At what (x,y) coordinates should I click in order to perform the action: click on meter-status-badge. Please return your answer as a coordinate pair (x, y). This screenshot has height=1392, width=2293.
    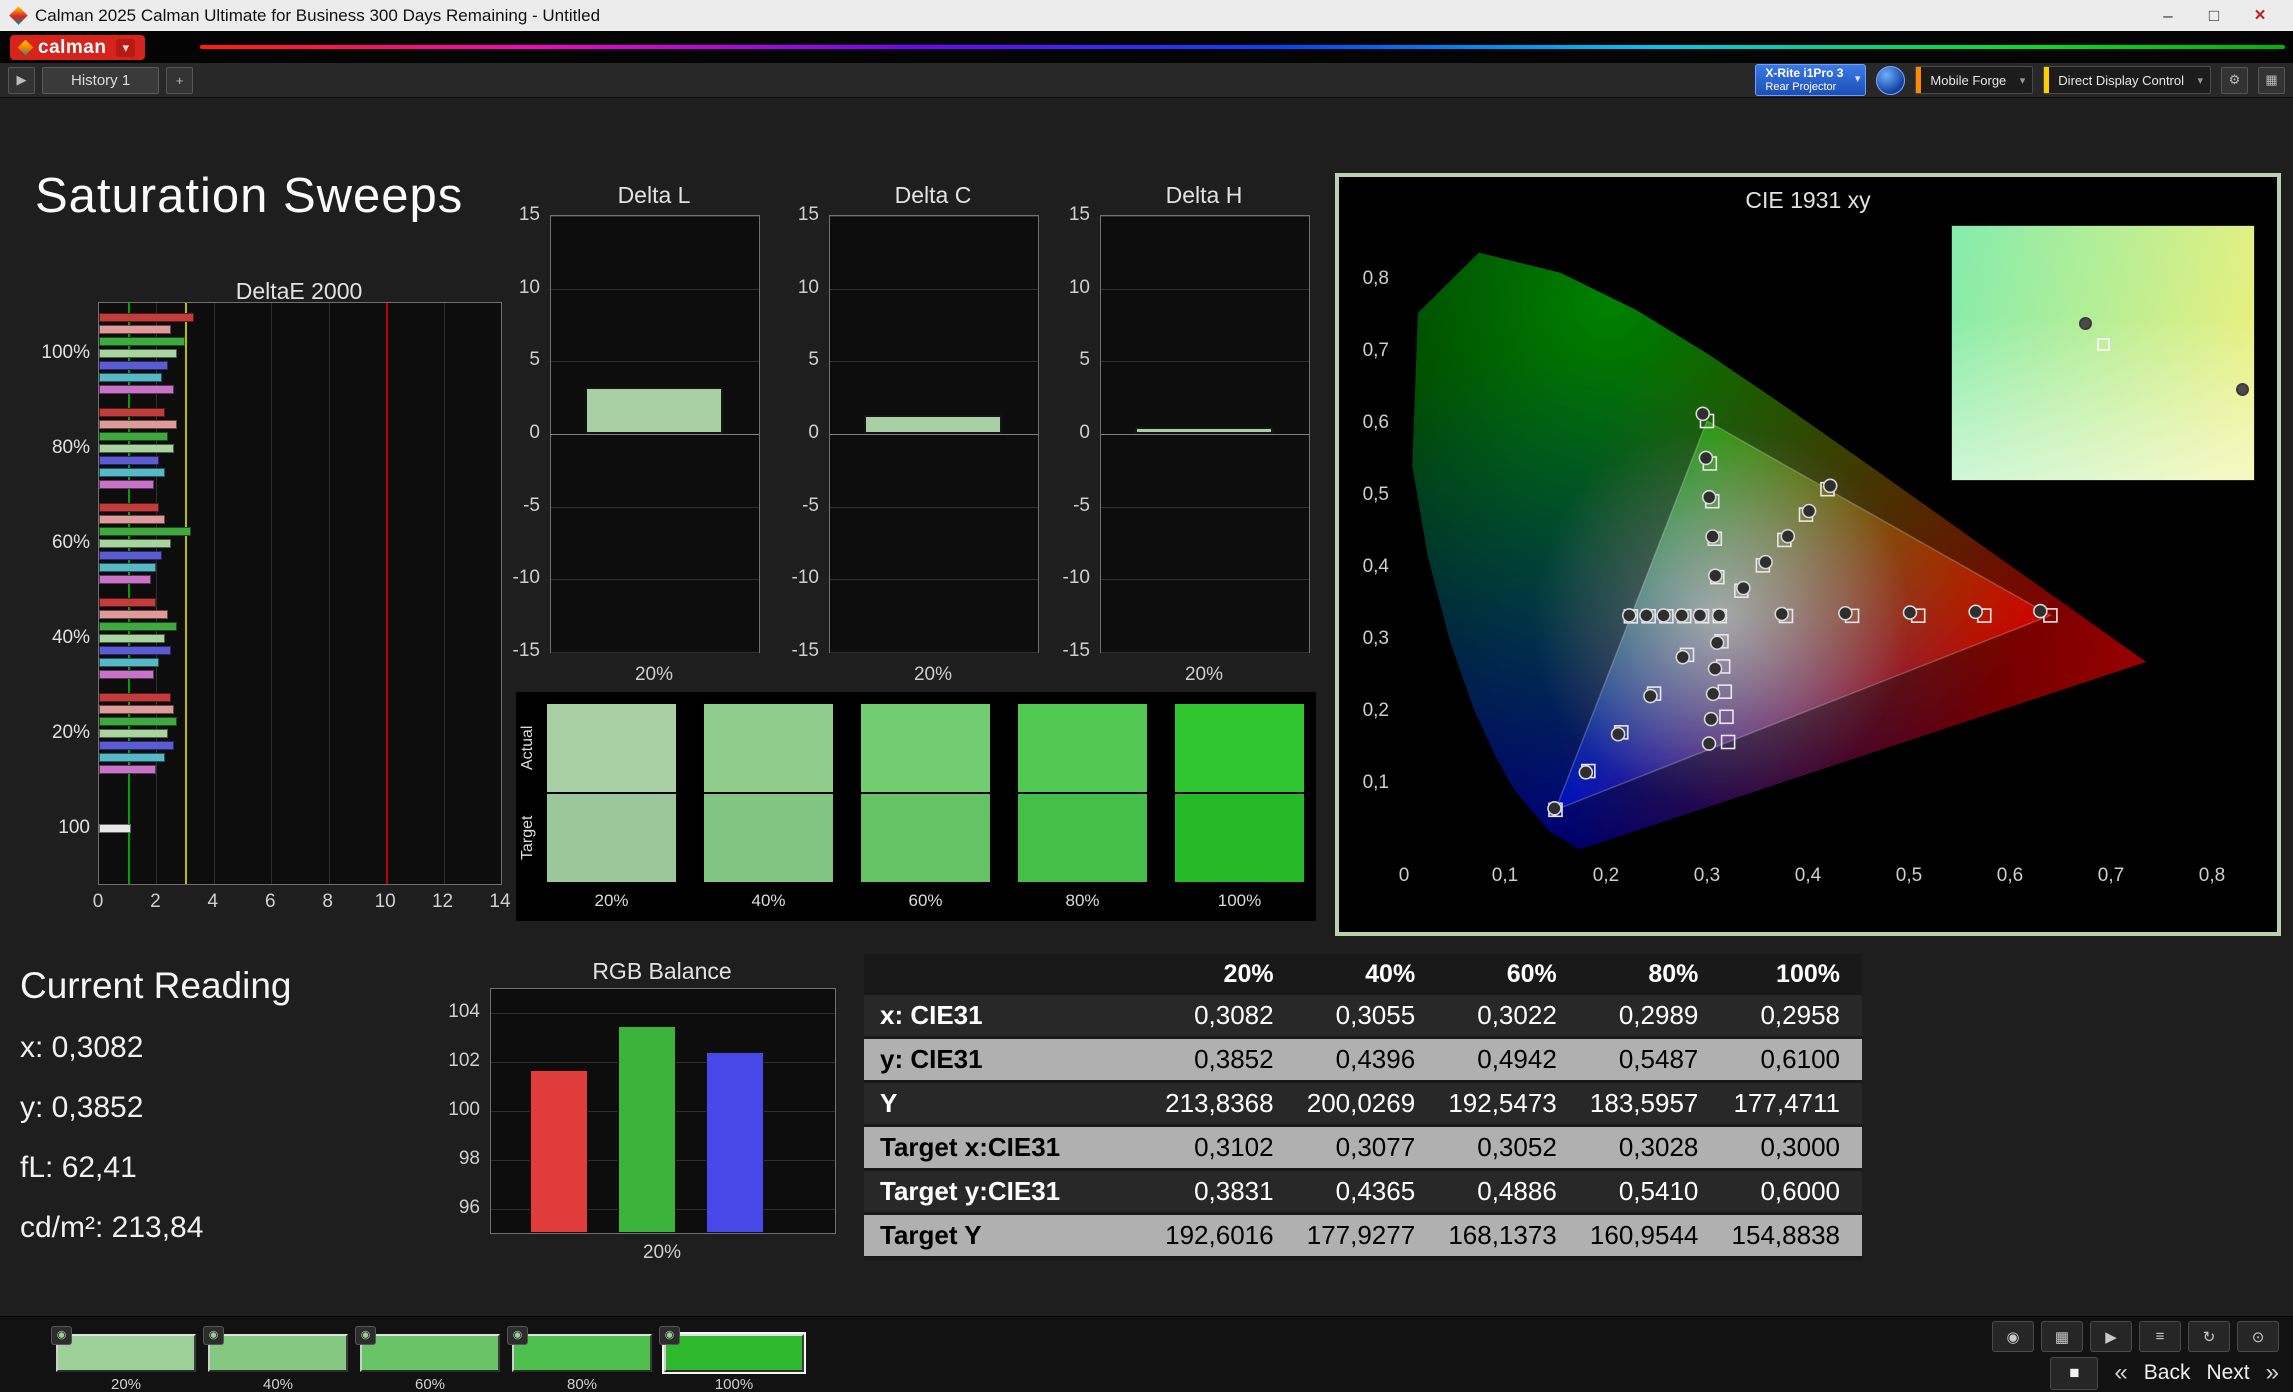
    Looking at the image, I should click on (1891, 80).